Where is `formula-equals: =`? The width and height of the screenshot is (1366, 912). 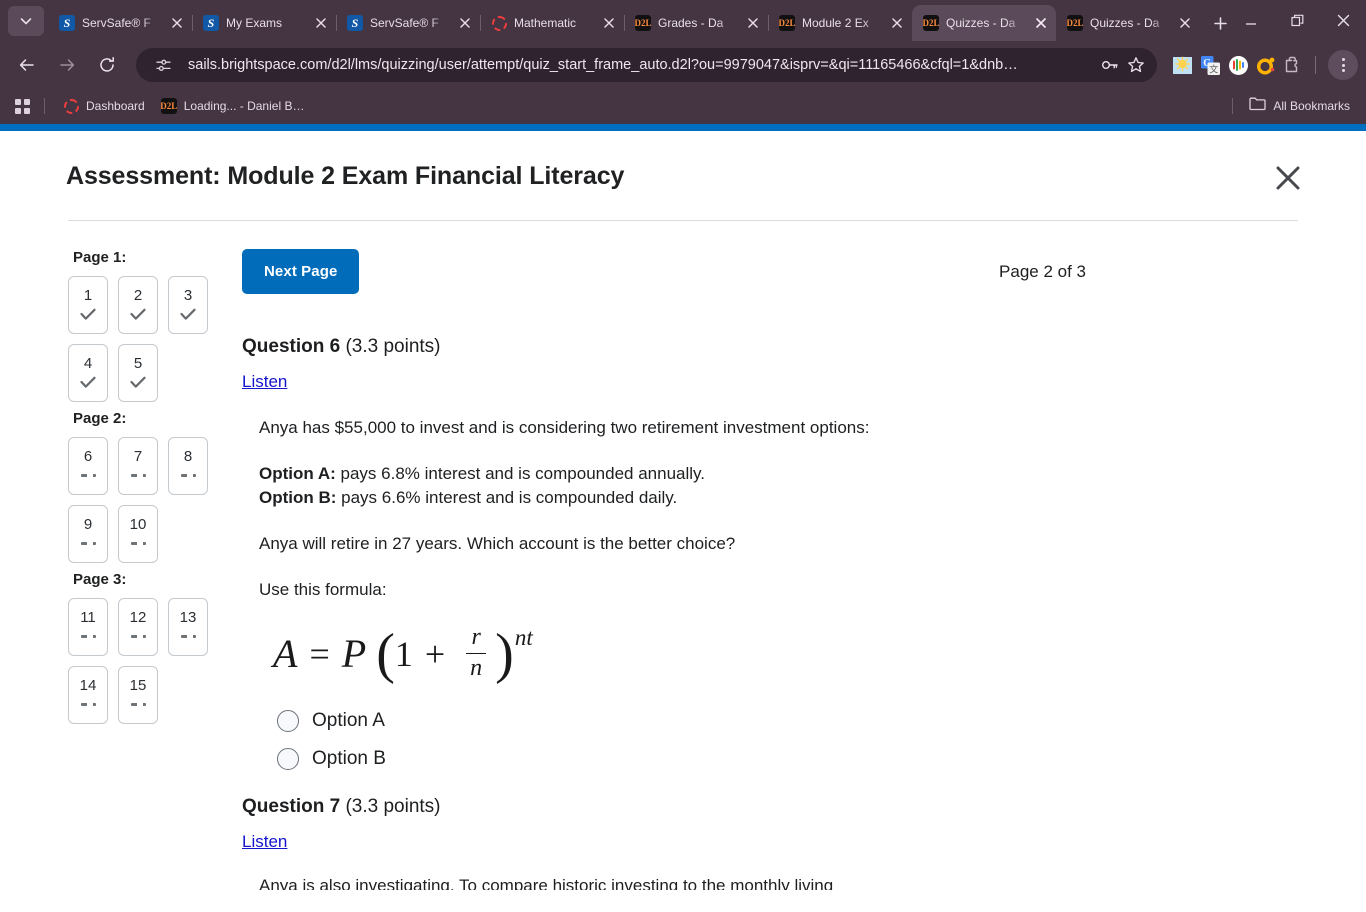
formula-equals: = is located at coordinates (319, 653).